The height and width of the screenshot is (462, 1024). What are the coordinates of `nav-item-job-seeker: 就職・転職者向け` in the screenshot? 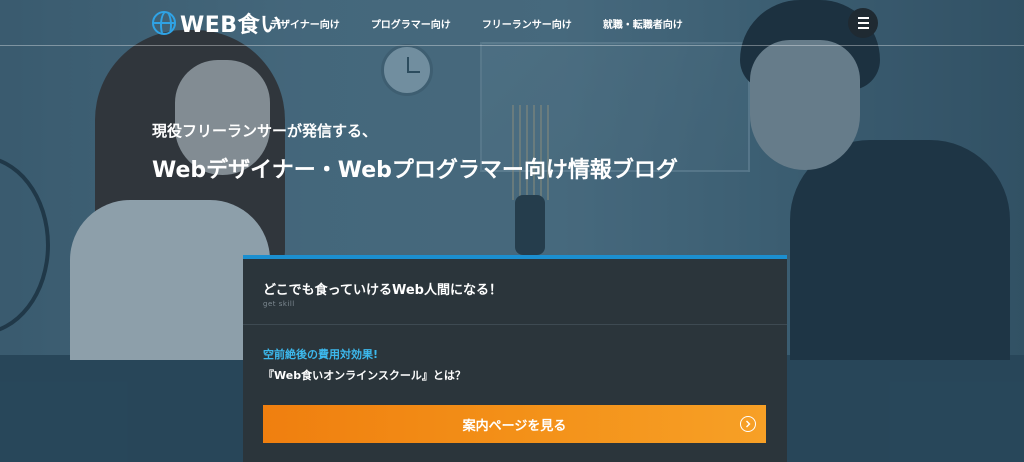 It's located at (643, 23).